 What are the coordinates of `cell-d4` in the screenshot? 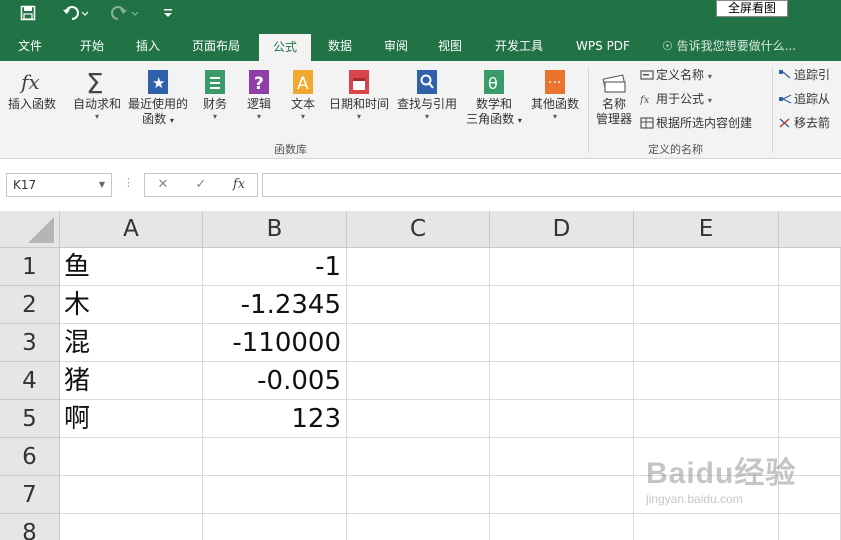 It's located at (562, 381).